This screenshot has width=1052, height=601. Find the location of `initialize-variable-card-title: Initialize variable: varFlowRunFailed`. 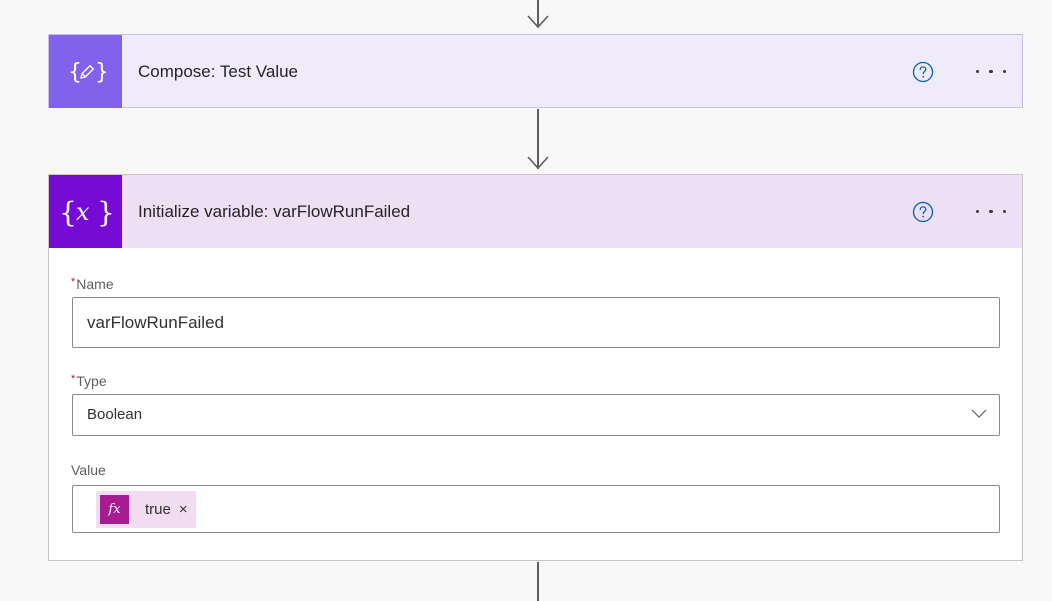

initialize-variable-card-title: Initialize variable: varFlowRunFailed is located at coordinates (580, 212).